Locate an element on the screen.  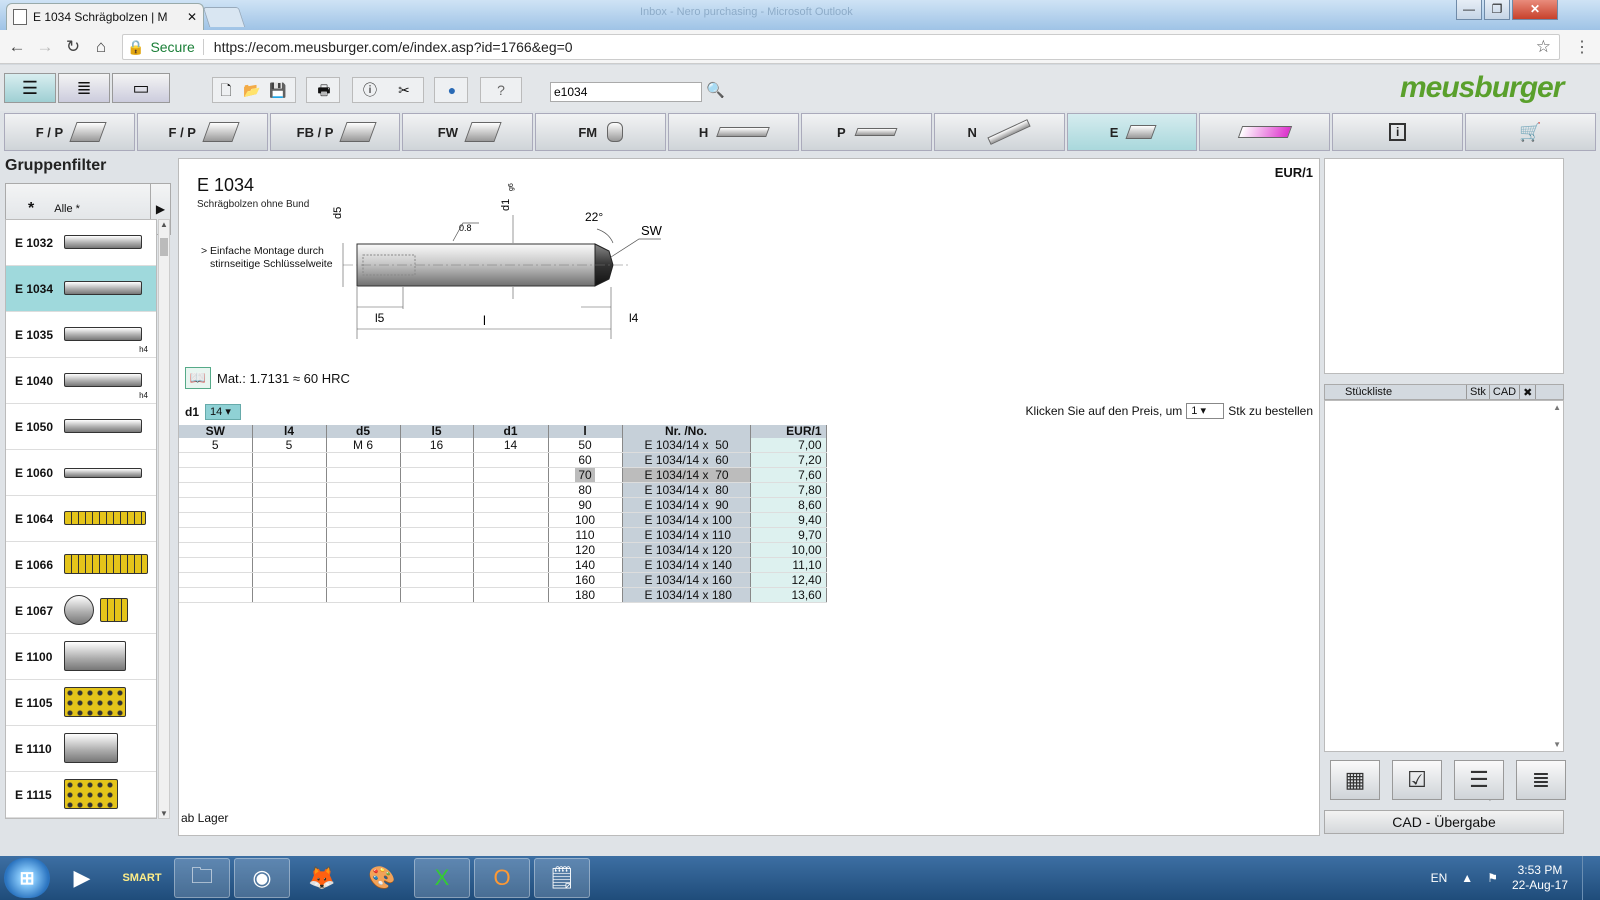
restore-button: ❐ is located at coordinates (1497, 10).